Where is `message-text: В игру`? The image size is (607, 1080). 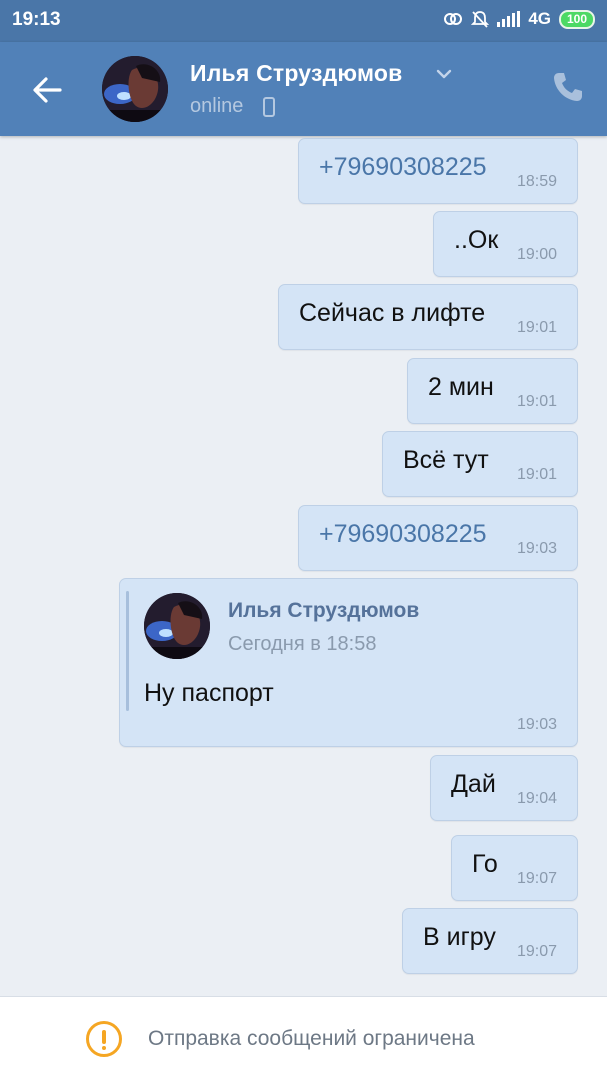 message-text: В игру is located at coordinates (459, 937).